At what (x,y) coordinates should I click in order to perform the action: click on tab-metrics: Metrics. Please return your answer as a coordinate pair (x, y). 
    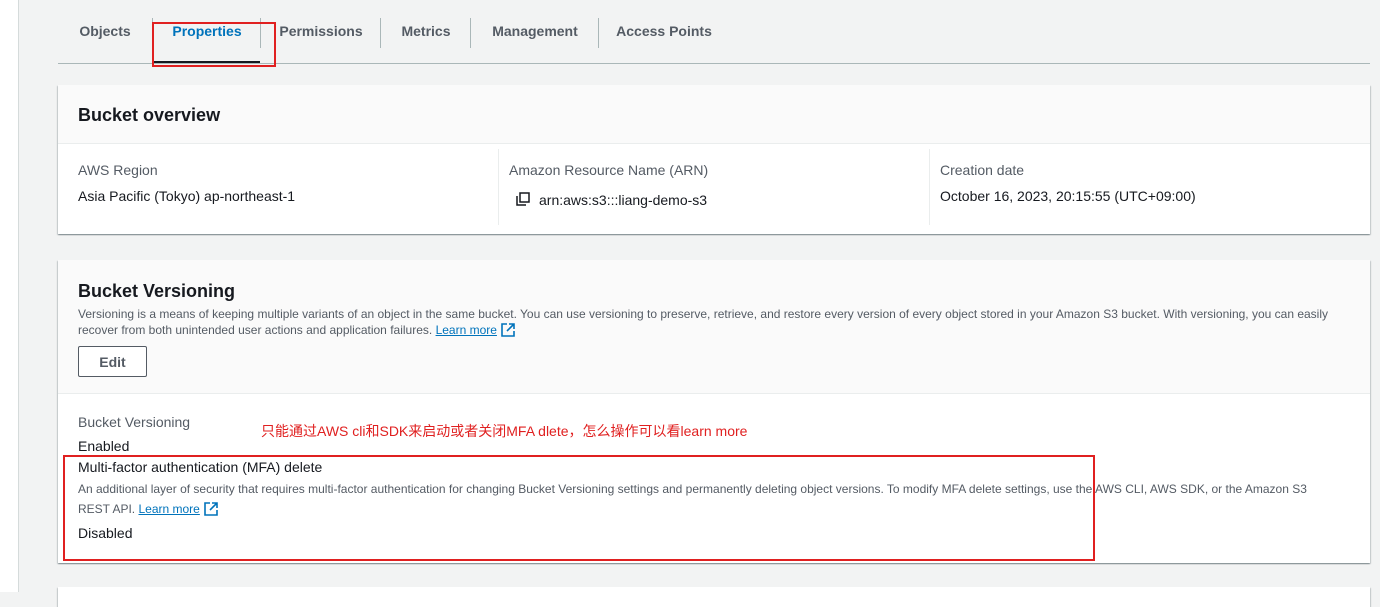
    Looking at the image, I should click on (426, 31).